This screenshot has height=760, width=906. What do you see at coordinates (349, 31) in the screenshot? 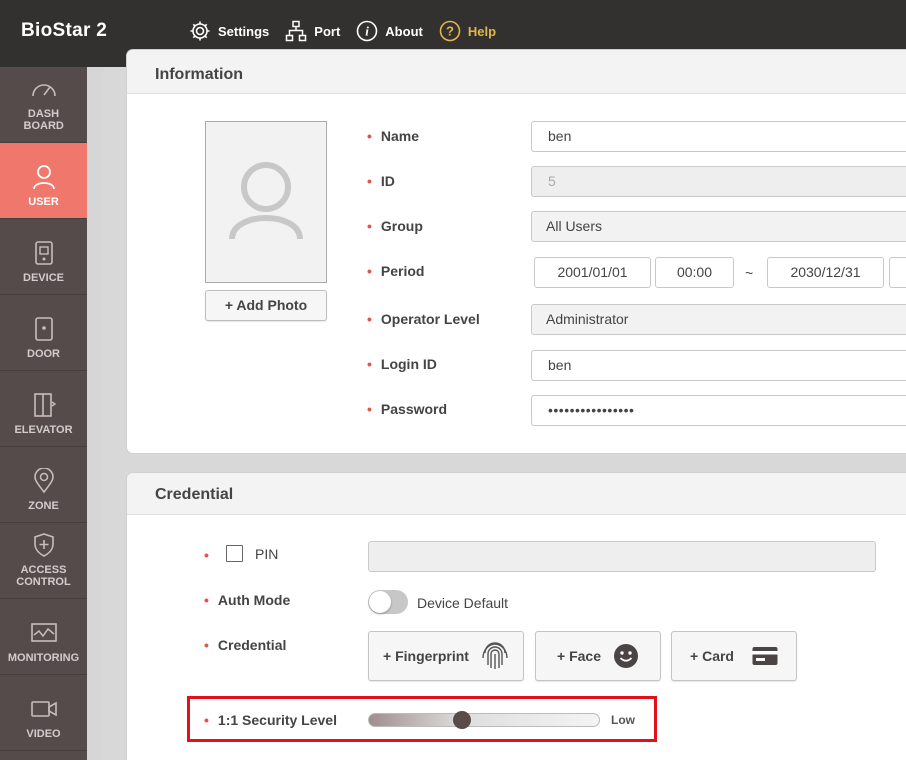
I see `top-nav: Settings Port i About ? Help` at bounding box center [349, 31].